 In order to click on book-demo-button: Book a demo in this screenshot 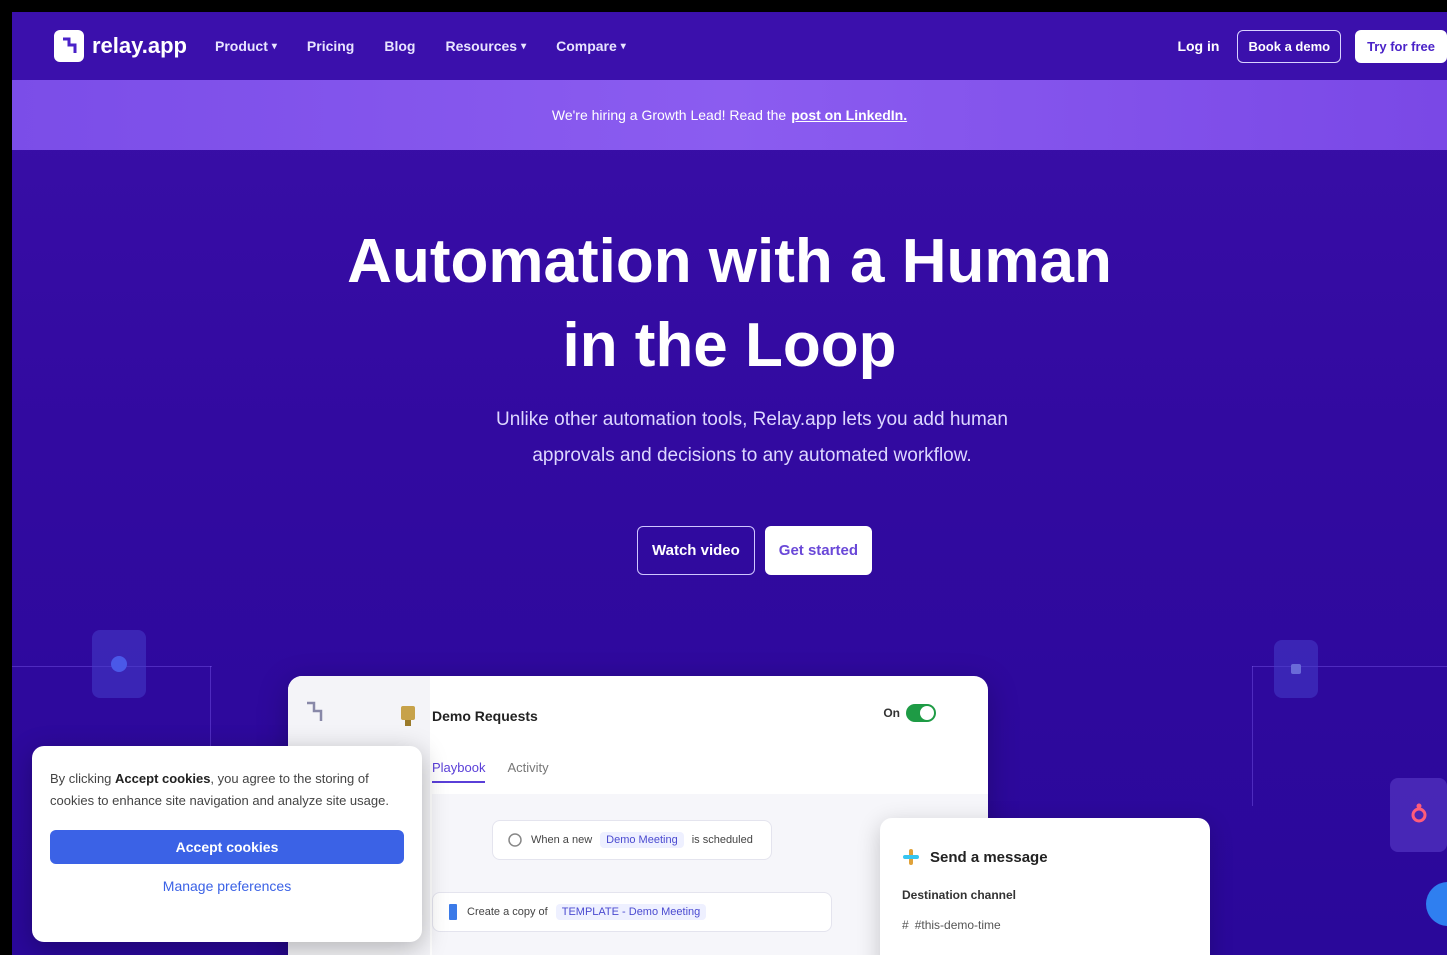, I will do `click(1289, 46)`.